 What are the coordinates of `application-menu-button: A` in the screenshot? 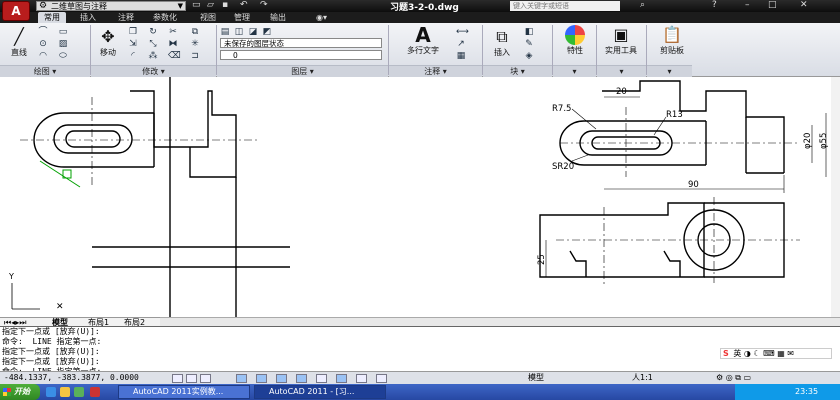 It's located at (16, 11).